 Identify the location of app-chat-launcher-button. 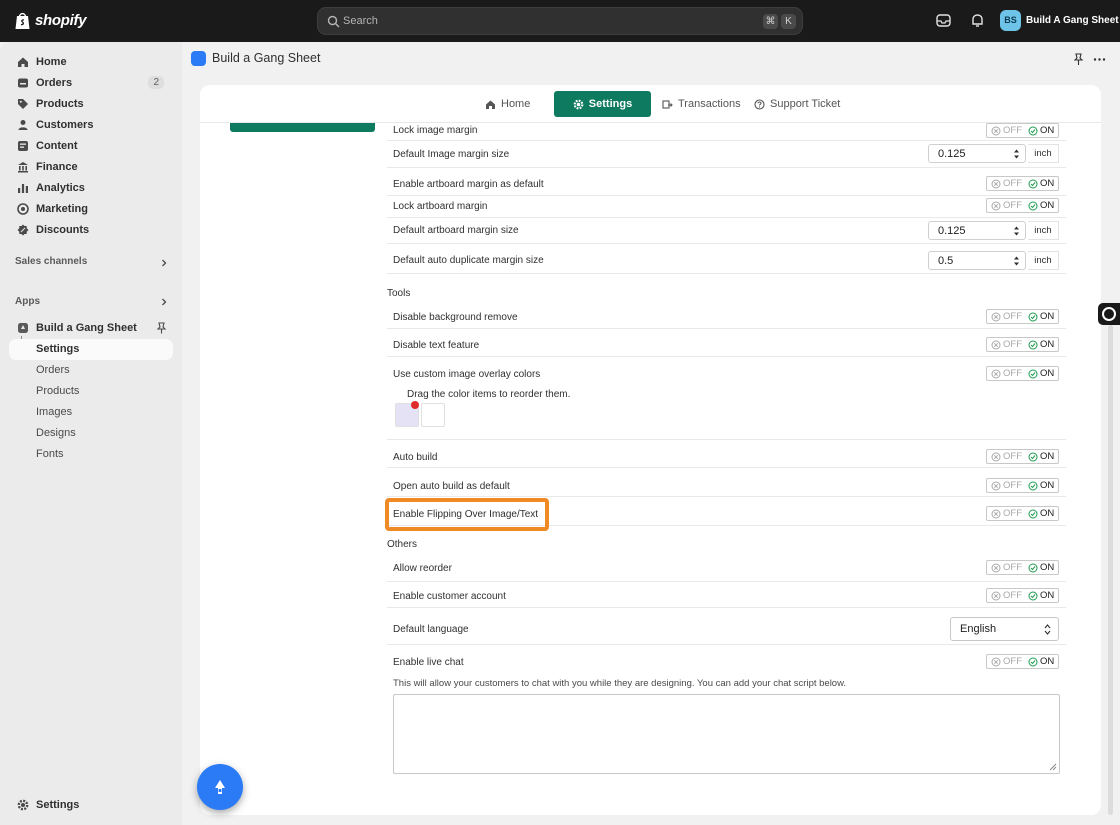
(220, 787).